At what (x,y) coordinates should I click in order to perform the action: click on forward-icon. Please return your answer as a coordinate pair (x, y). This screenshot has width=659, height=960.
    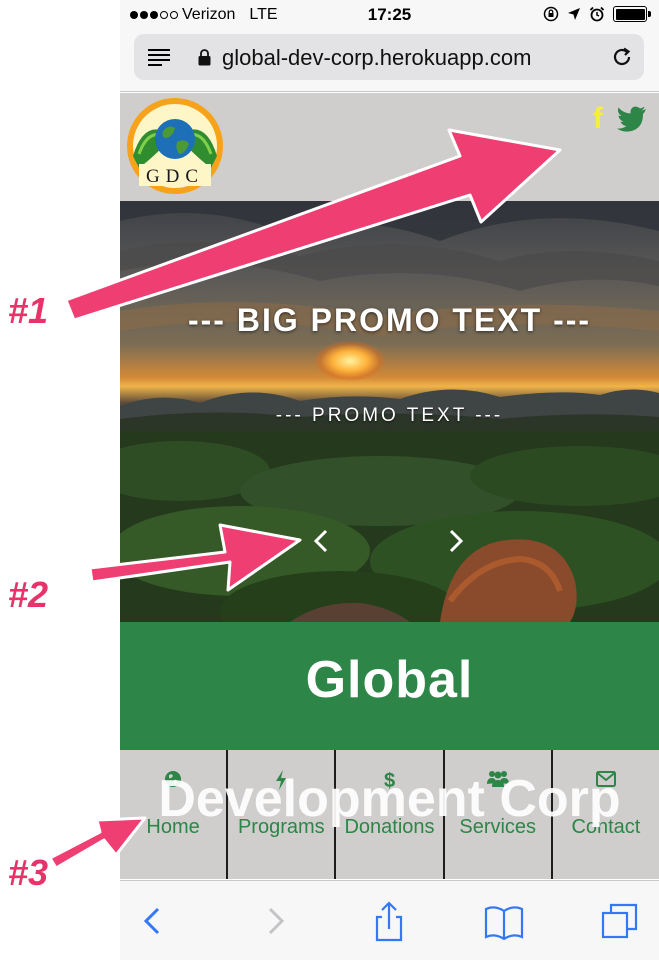
    Looking at the image, I should click on (274, 921).